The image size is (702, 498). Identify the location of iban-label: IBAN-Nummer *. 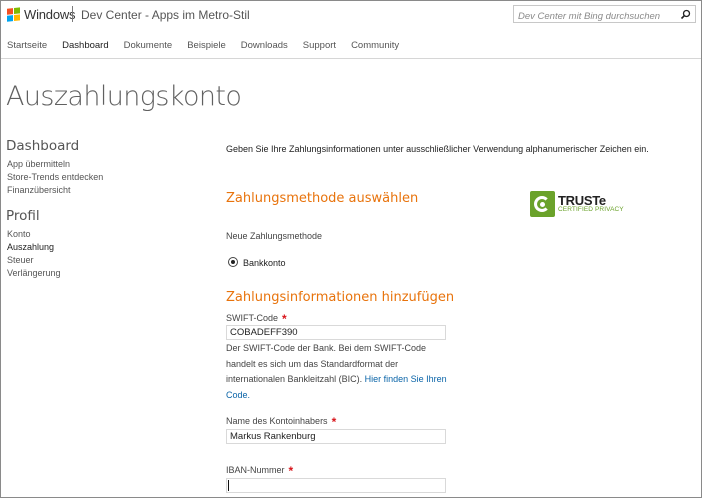
(260, 470).